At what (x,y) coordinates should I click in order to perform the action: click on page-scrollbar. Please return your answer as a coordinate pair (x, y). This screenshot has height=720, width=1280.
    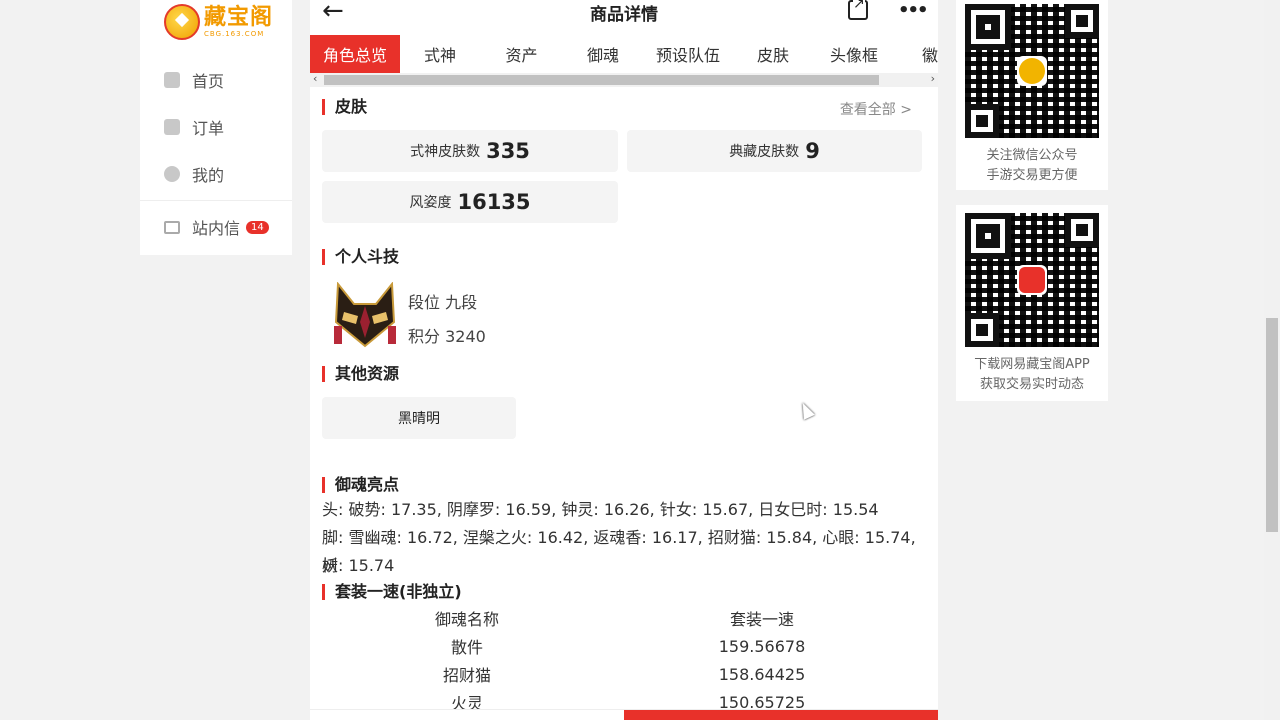
    Looking at the image, I should click on (1272, 360).